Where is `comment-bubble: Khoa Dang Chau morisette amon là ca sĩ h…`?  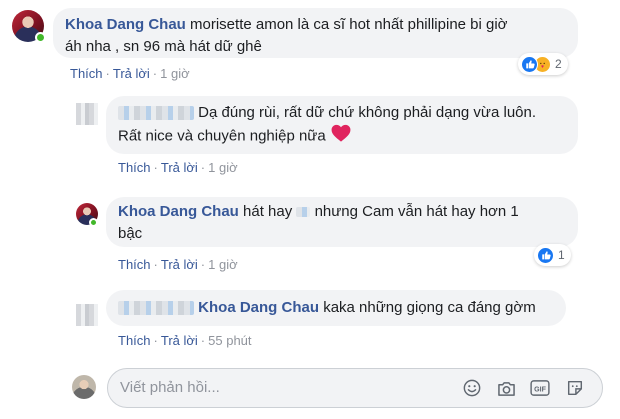
comment-bubble: Khoa Dang Chau morisette amon là ca sĩ h… is located at coordinates (315, 33).